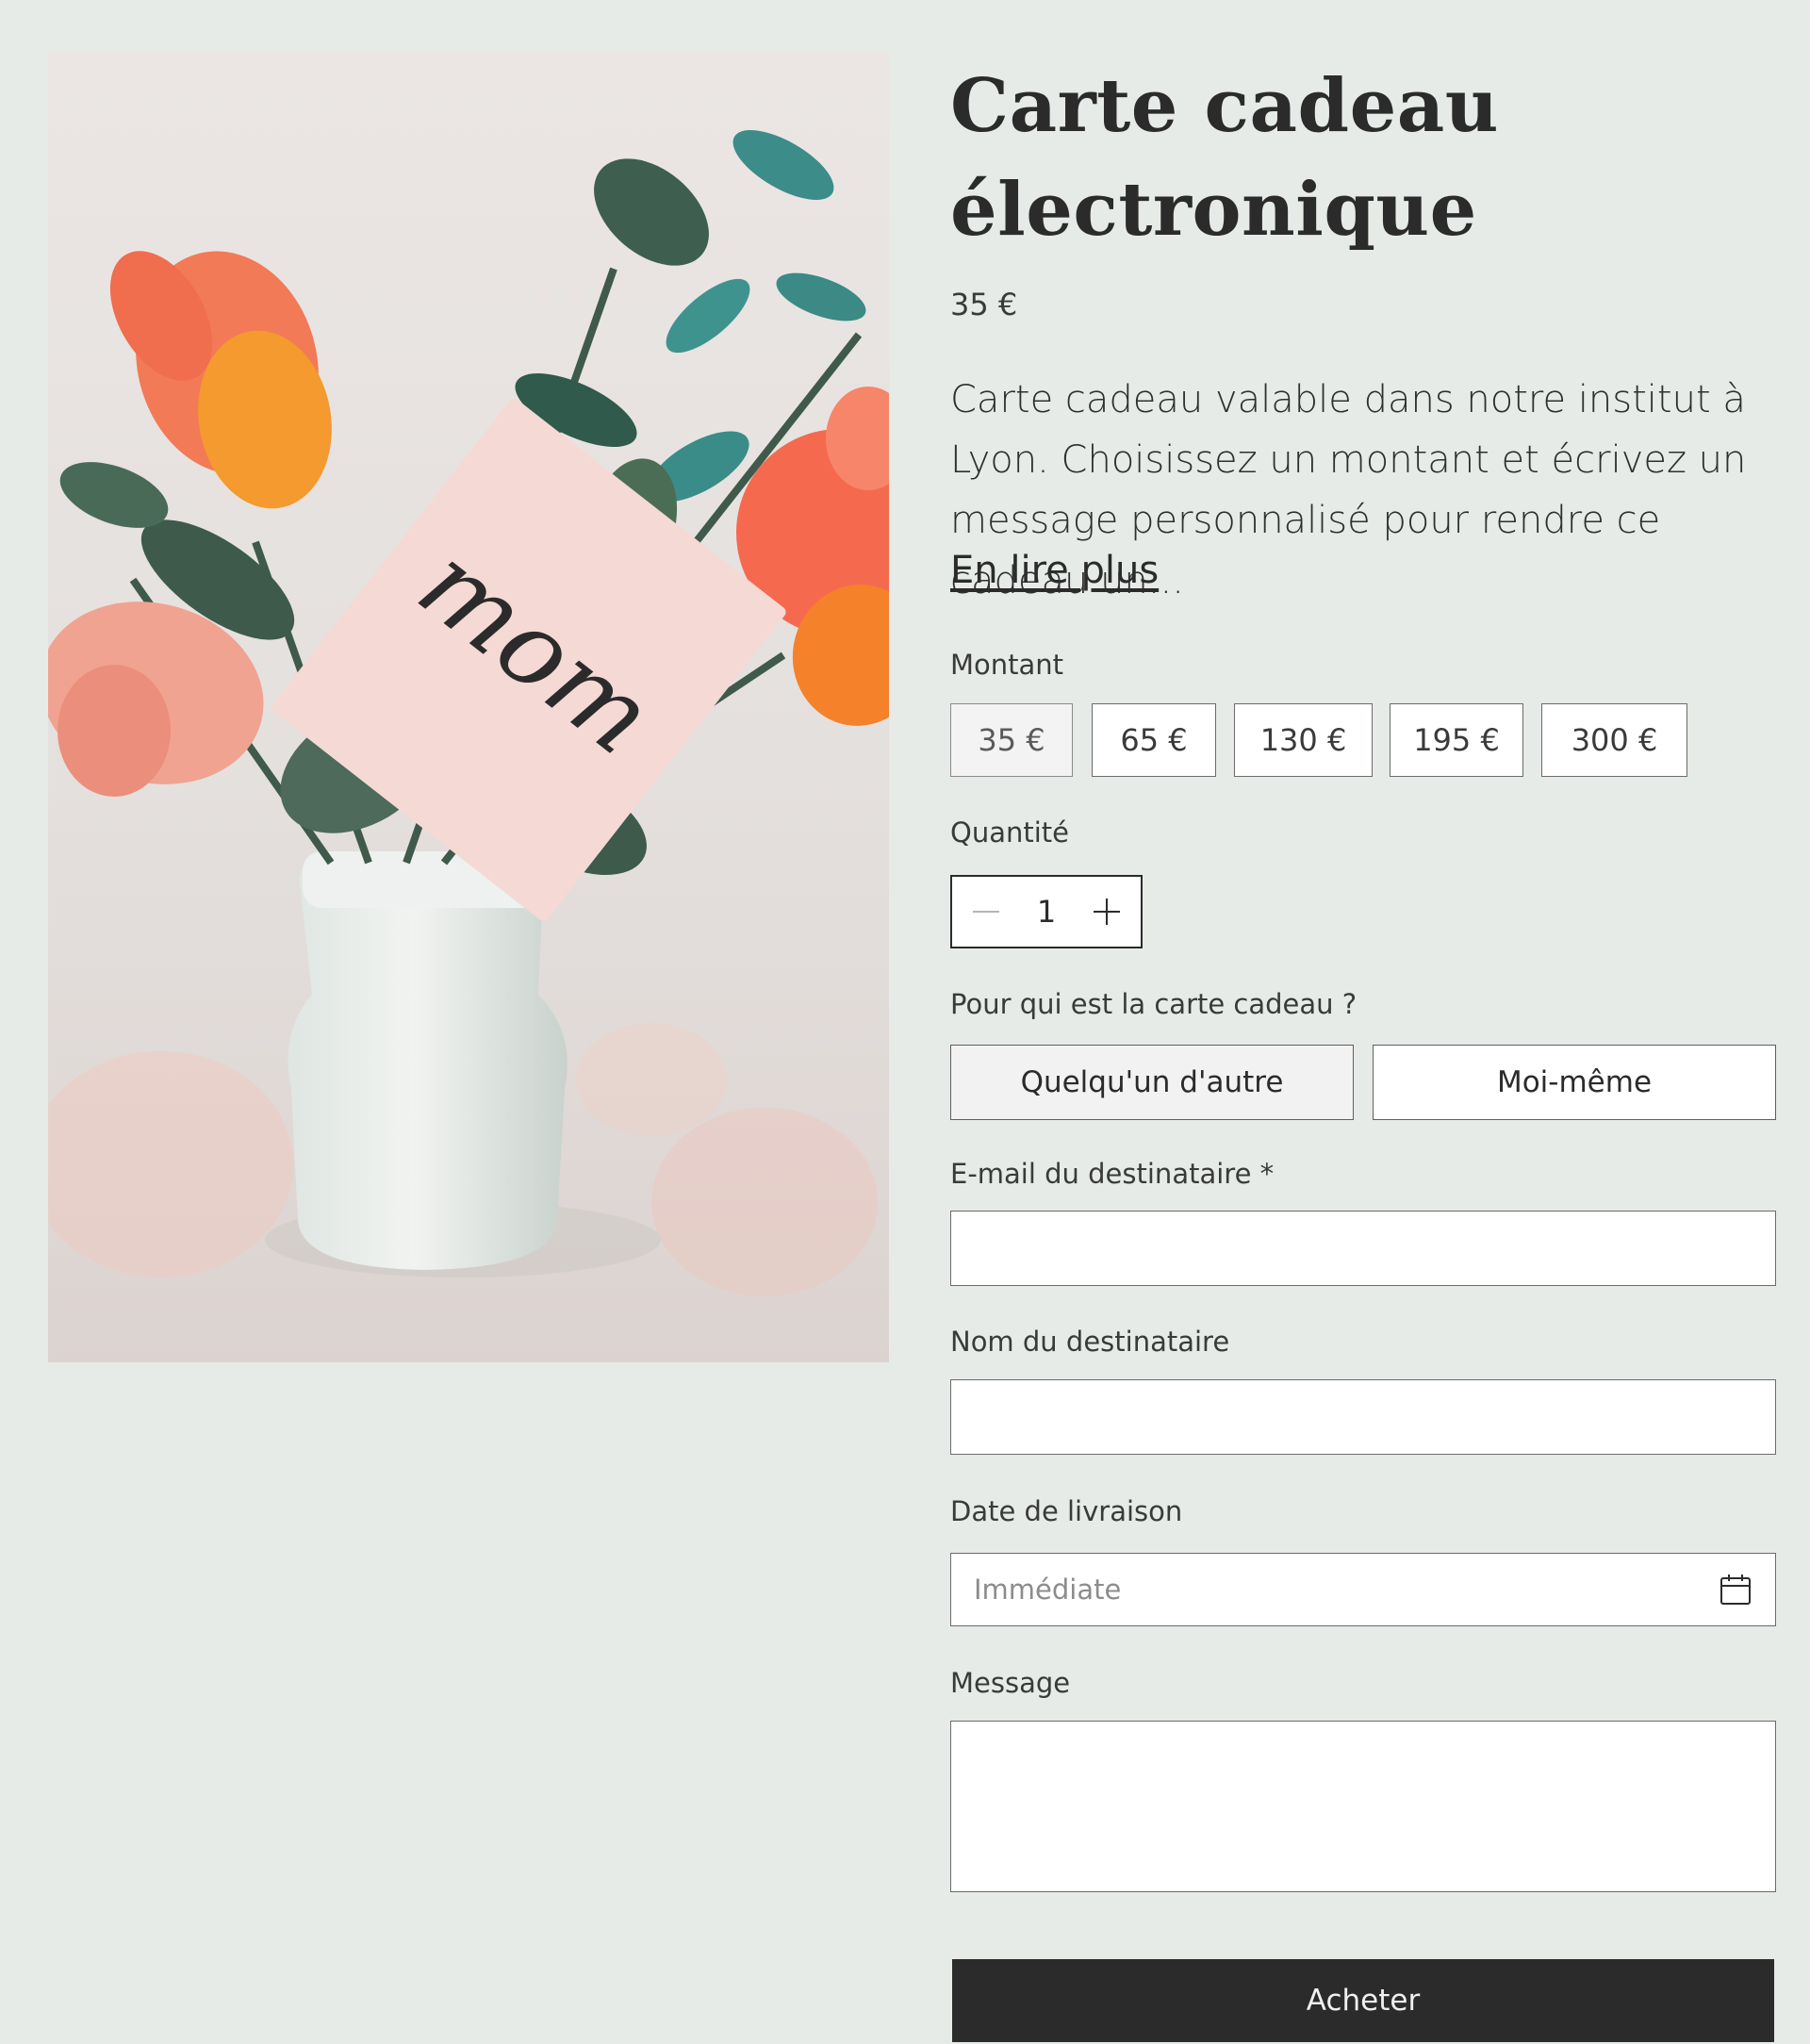  I want to click on quantity-label: Quantité, so click(1010, 832).